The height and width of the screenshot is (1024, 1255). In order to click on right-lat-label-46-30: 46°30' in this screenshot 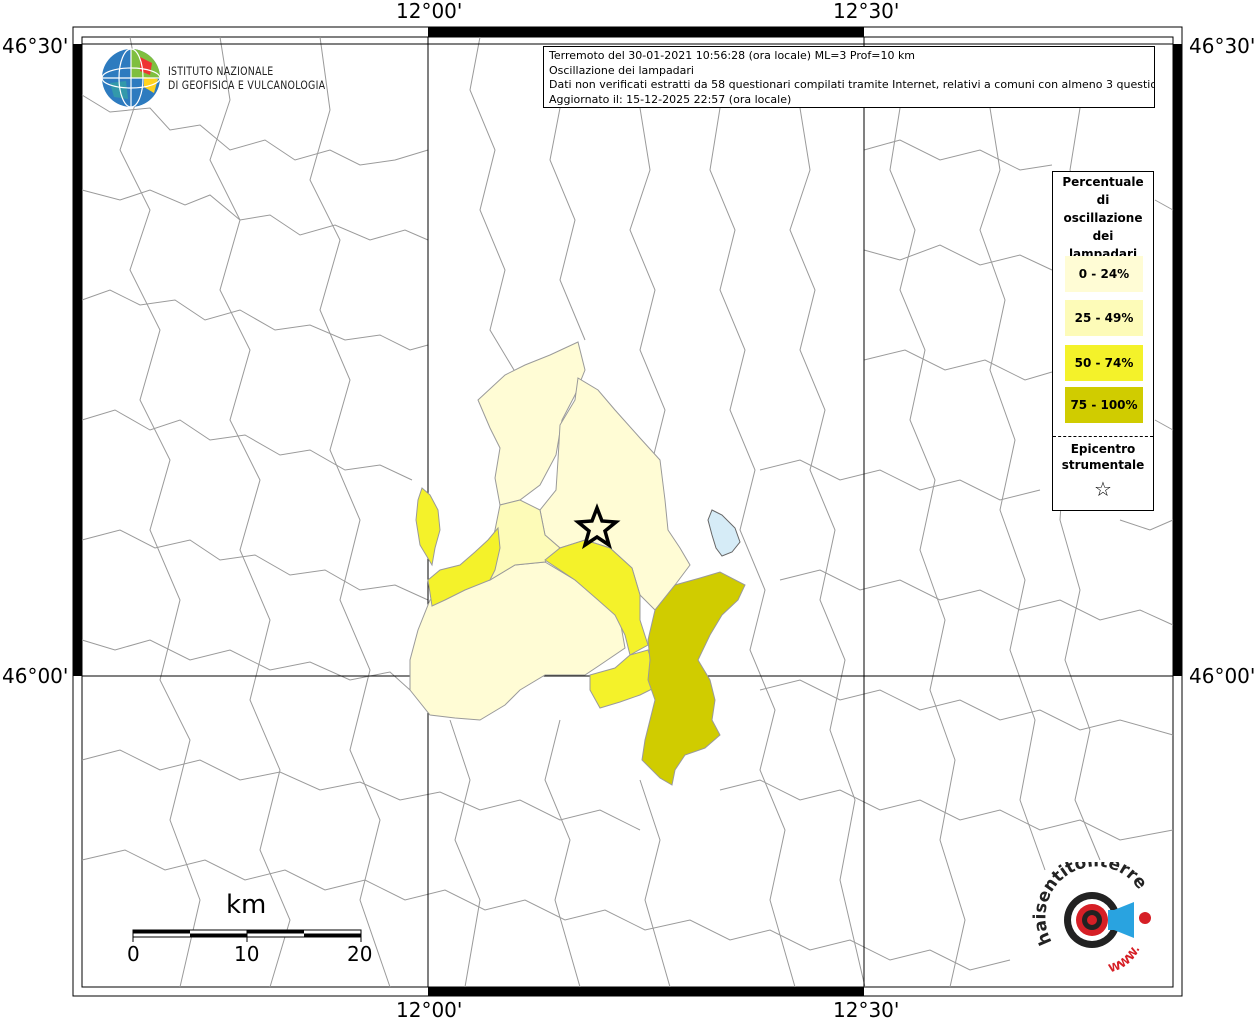, I will do `click(1222, 46)`.